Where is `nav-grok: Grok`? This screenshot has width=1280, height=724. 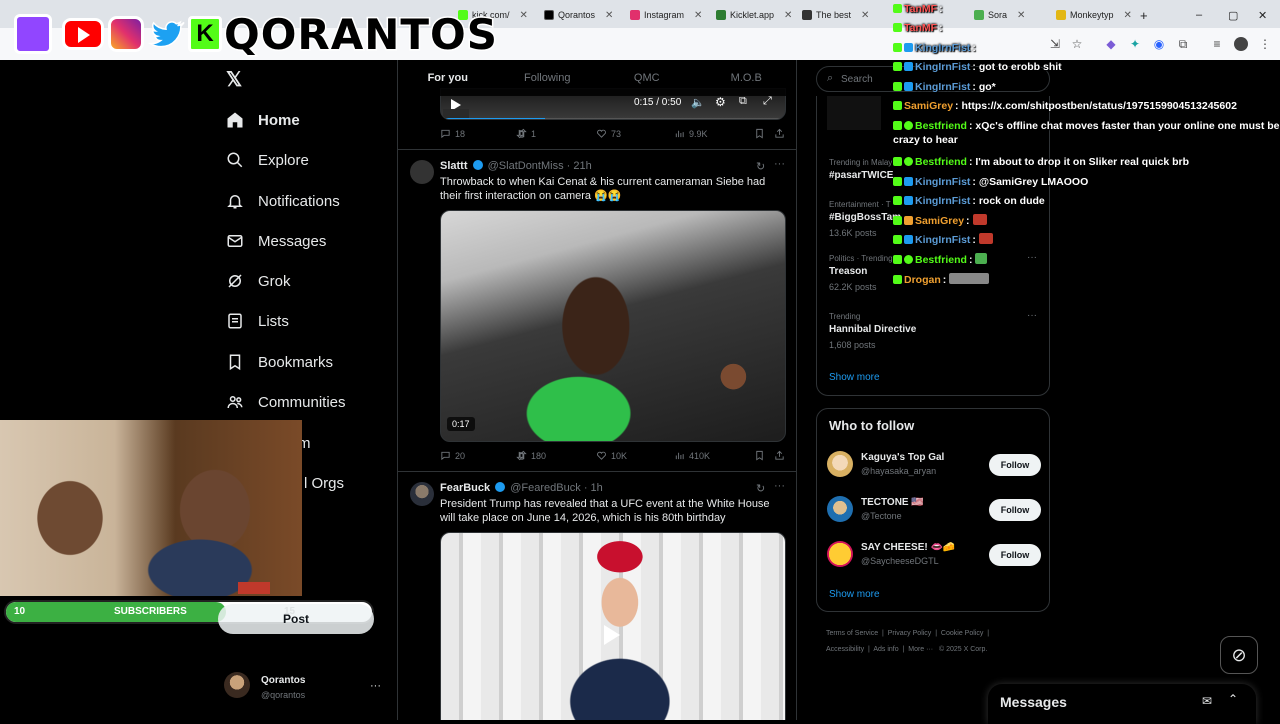 nav-grok: Grok is located at coordinates (258, 281).